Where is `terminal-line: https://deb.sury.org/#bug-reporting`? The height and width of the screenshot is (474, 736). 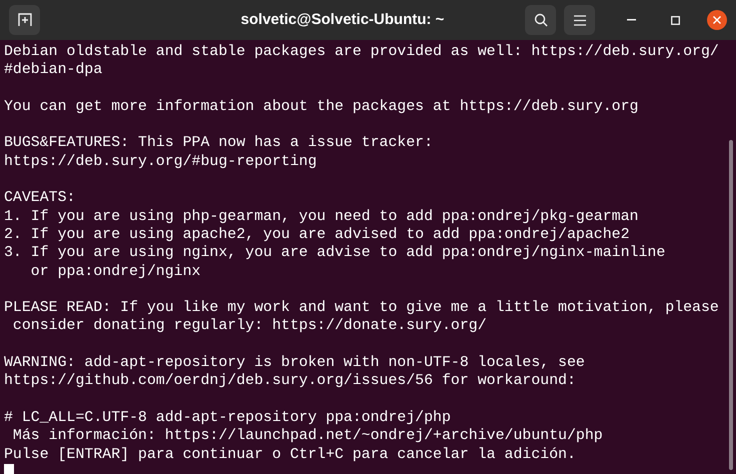
terminal-line: https://deb.sury.org/#bug-reporting is located at coordinates (161, 162).